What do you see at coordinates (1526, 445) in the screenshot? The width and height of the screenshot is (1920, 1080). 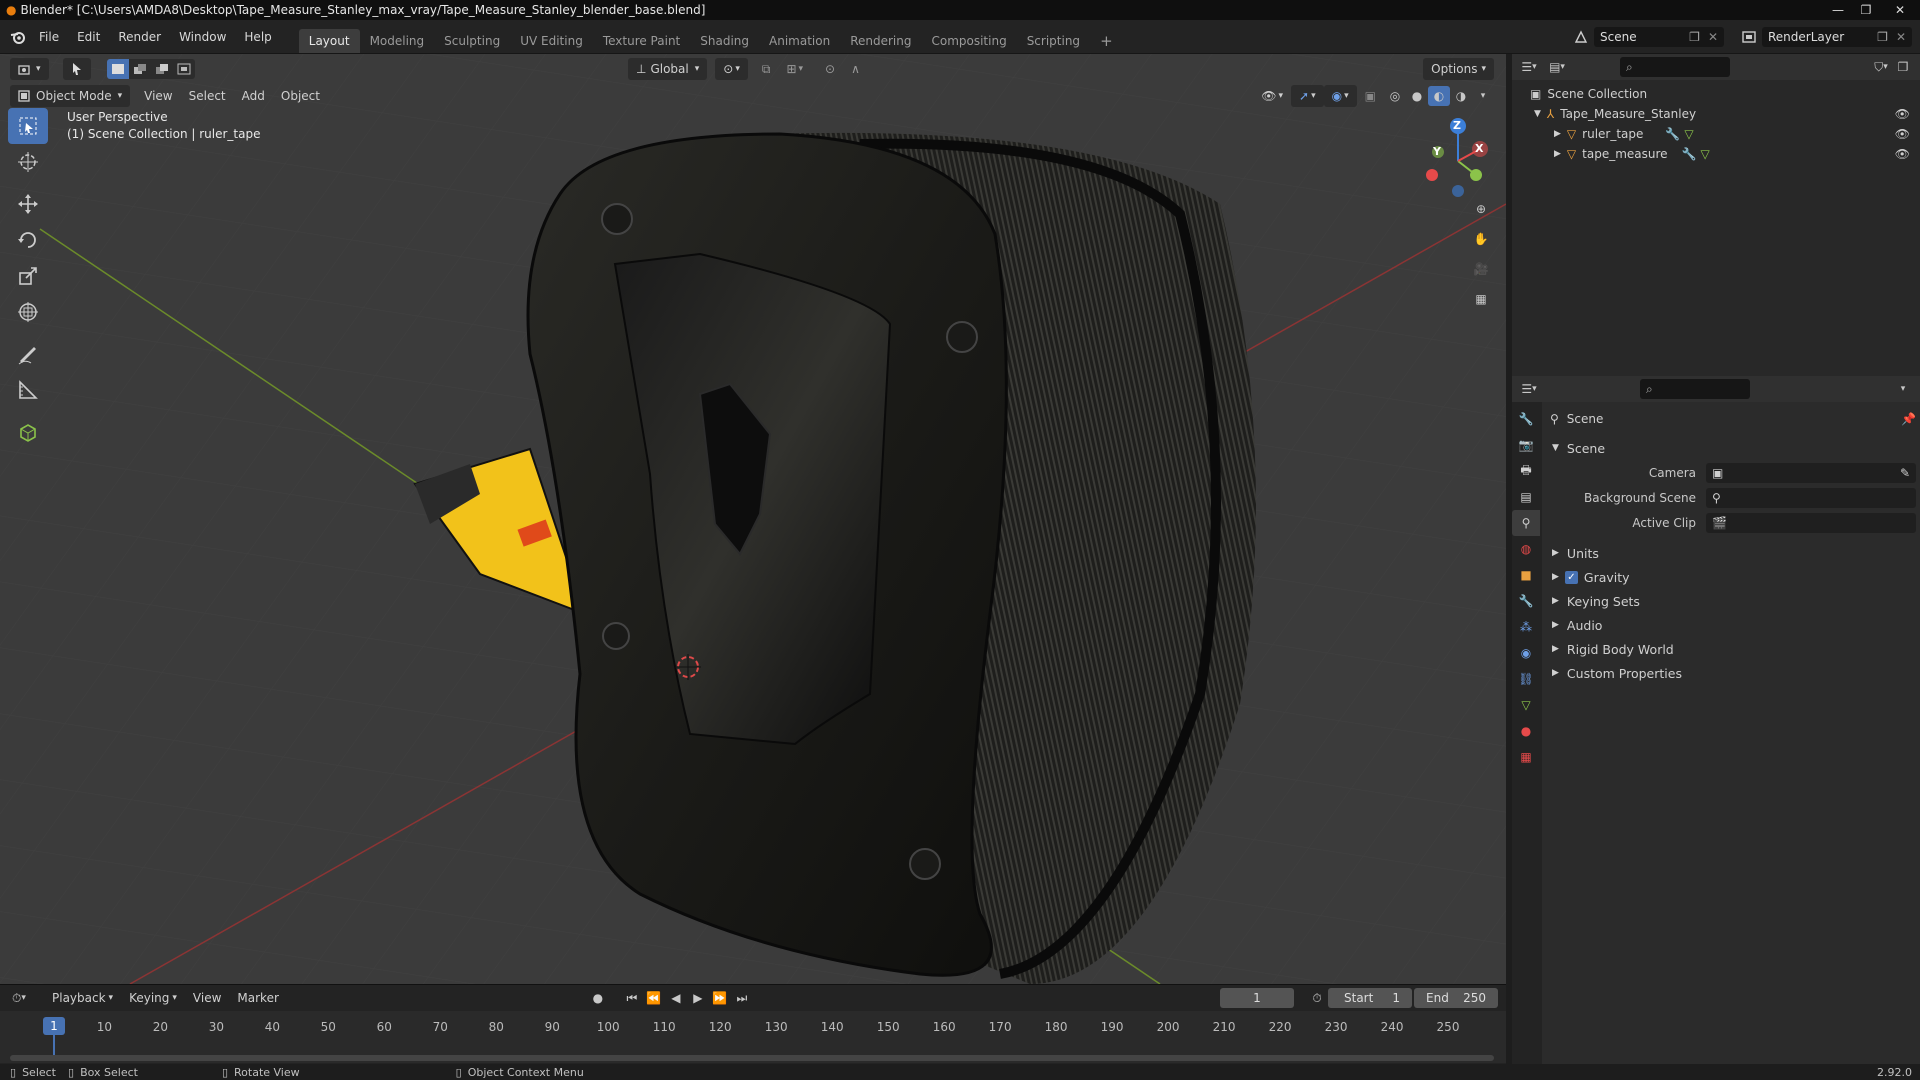 I see `render-tab-icon: 📷` at bounding box center [1526, 445].